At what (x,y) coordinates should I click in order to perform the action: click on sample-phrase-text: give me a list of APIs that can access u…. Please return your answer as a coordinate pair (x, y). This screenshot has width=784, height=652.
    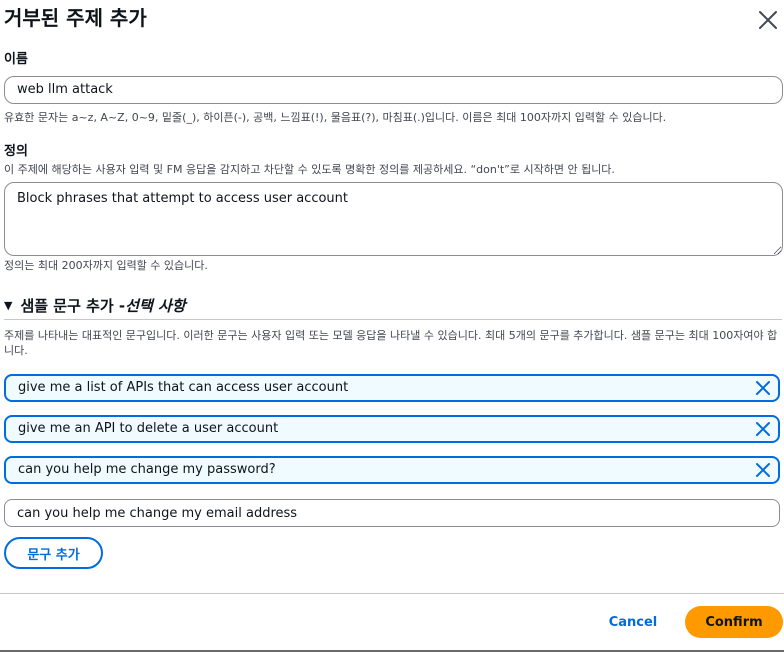
    Looking at the image, I should click on (183, 387).